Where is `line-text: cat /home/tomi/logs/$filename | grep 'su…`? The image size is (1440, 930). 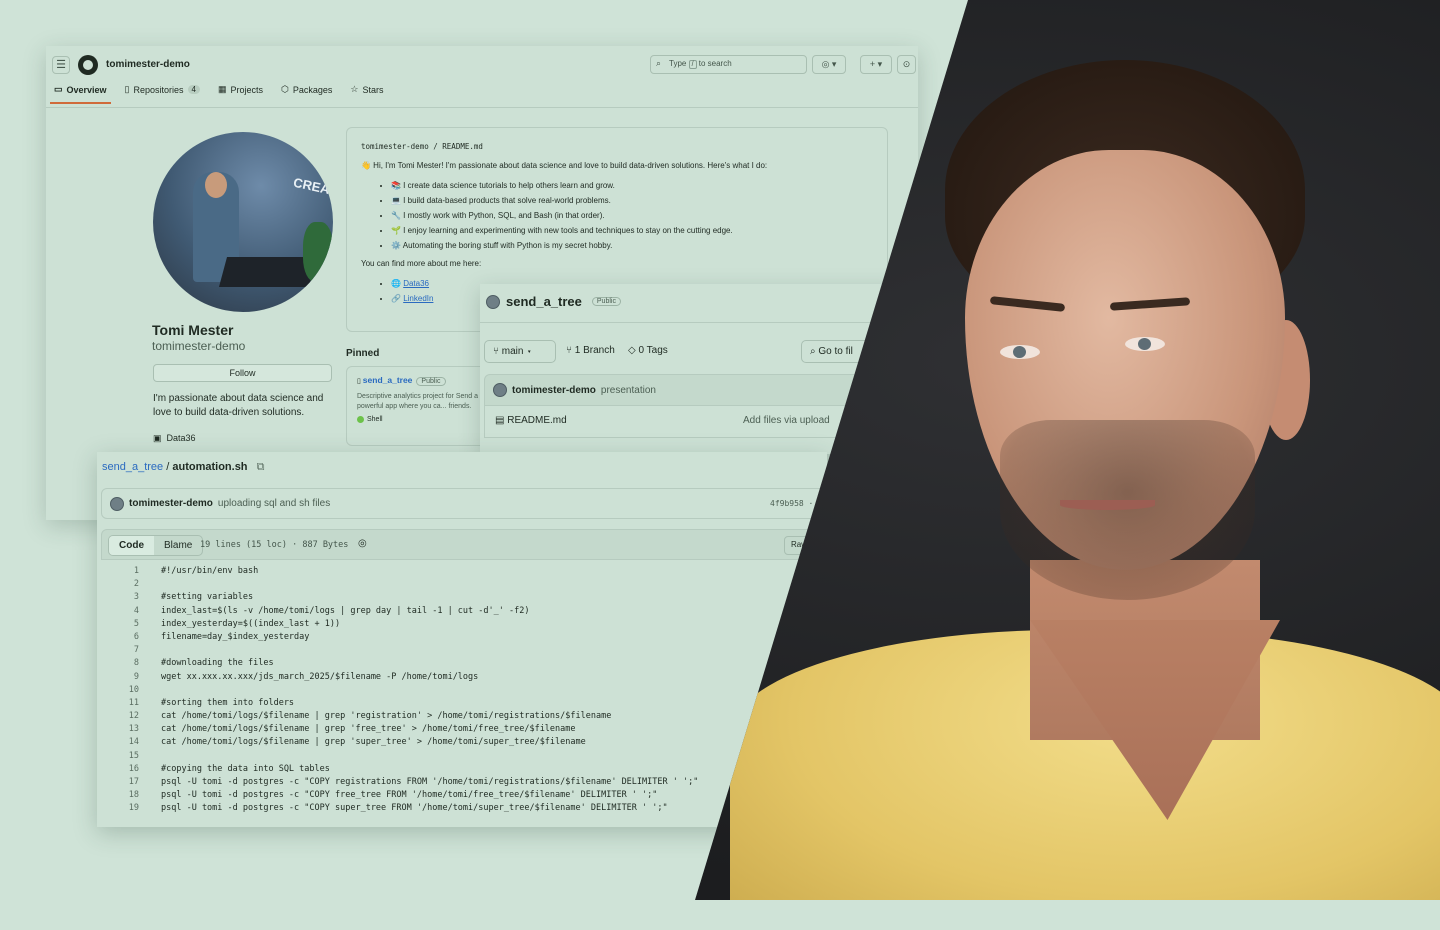
line-text: cat /home/tomi/logs/$filename | grep 'su… is located at coordinates (373, 742).